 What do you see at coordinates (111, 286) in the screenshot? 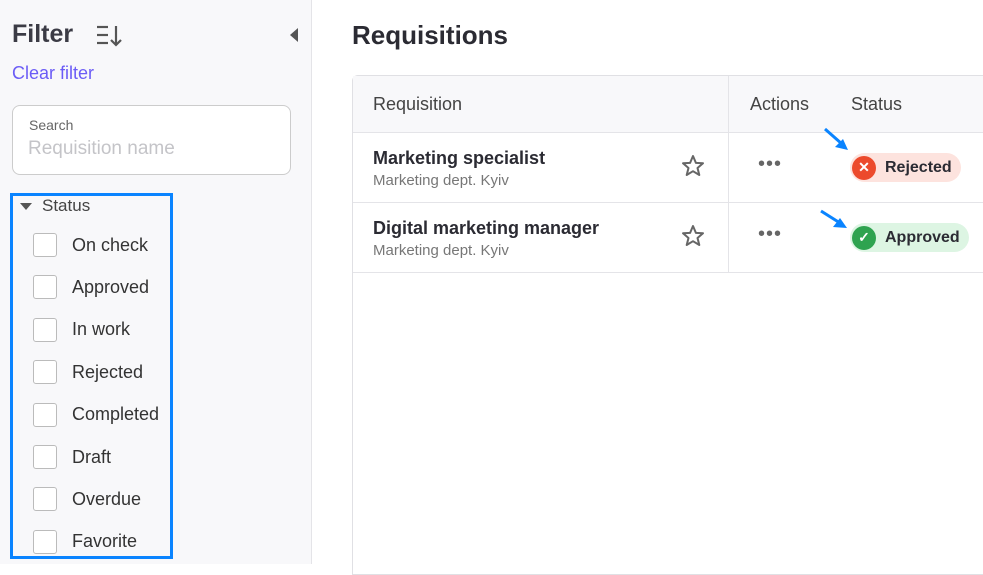
I see `option-label: Approved` at bounding box center [111, 286].